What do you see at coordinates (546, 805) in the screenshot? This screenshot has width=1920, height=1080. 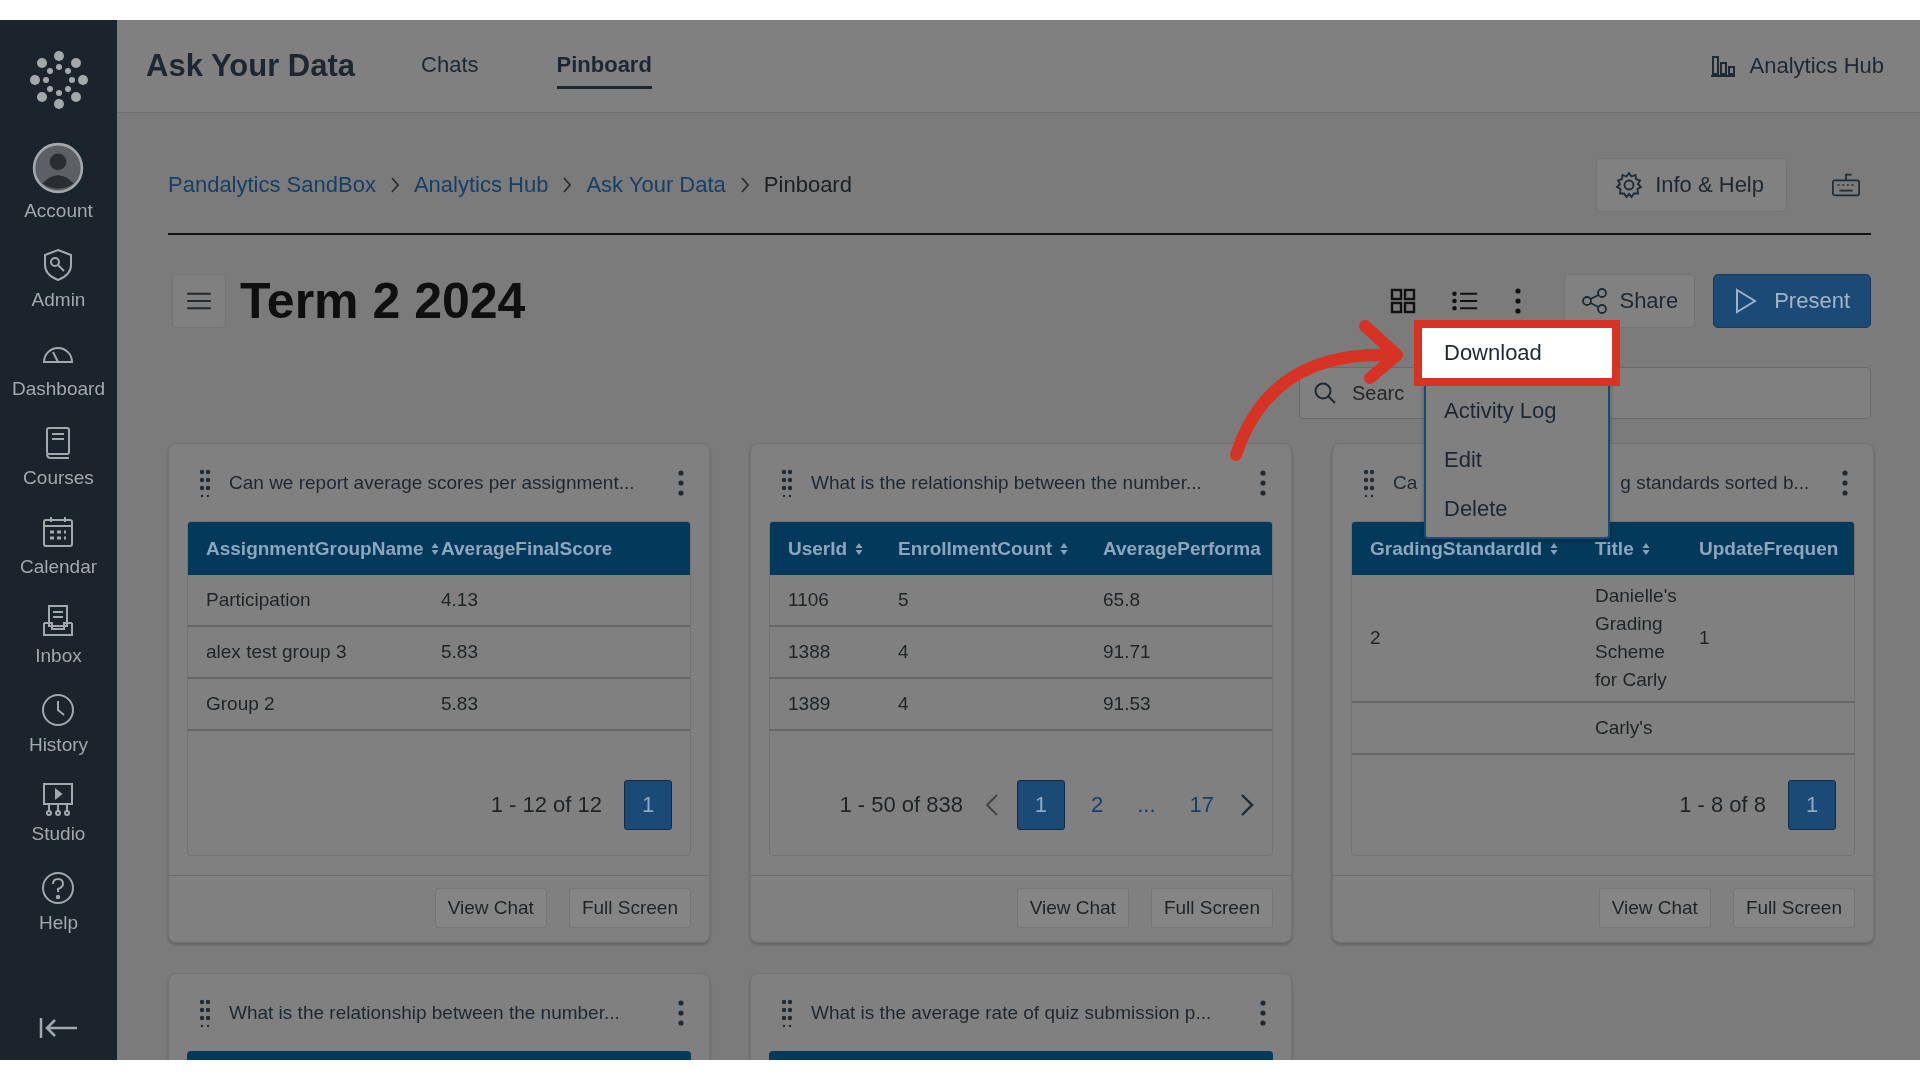 I see `page-summary: 1 - 12 of 12` at bounding box center [546, 805].